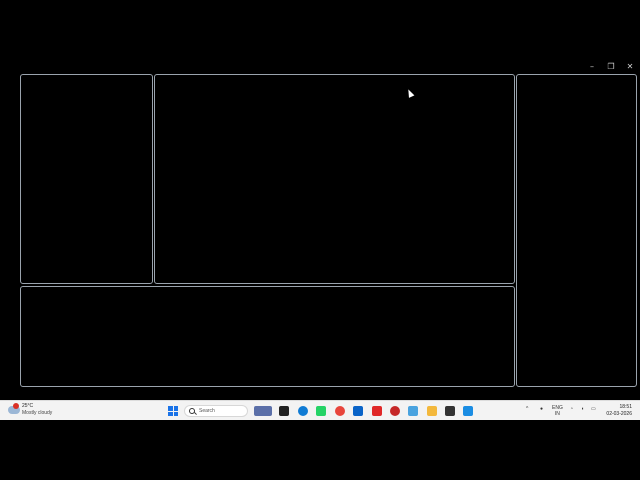  Describe the element at coordinates (263, 411) in the screenshot. I see `taskbar-app-widget` at that location.